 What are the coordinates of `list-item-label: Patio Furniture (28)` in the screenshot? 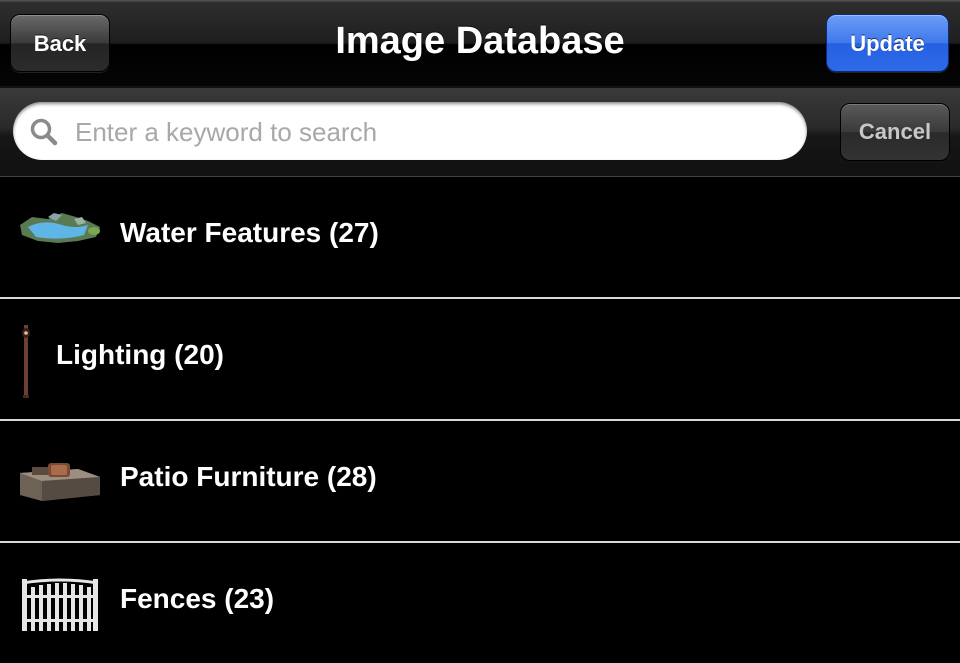 It's located at (248, 476).